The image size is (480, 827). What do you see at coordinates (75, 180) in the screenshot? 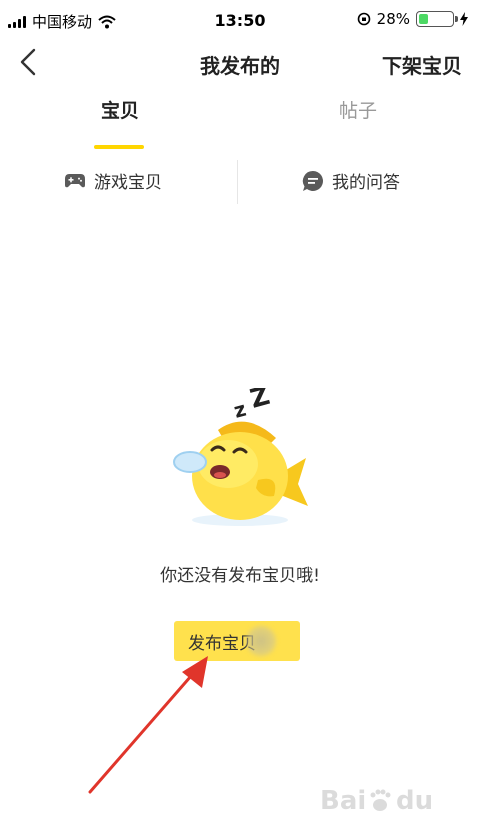
I see `gamepad-icon` at bounding box center [75, 180].